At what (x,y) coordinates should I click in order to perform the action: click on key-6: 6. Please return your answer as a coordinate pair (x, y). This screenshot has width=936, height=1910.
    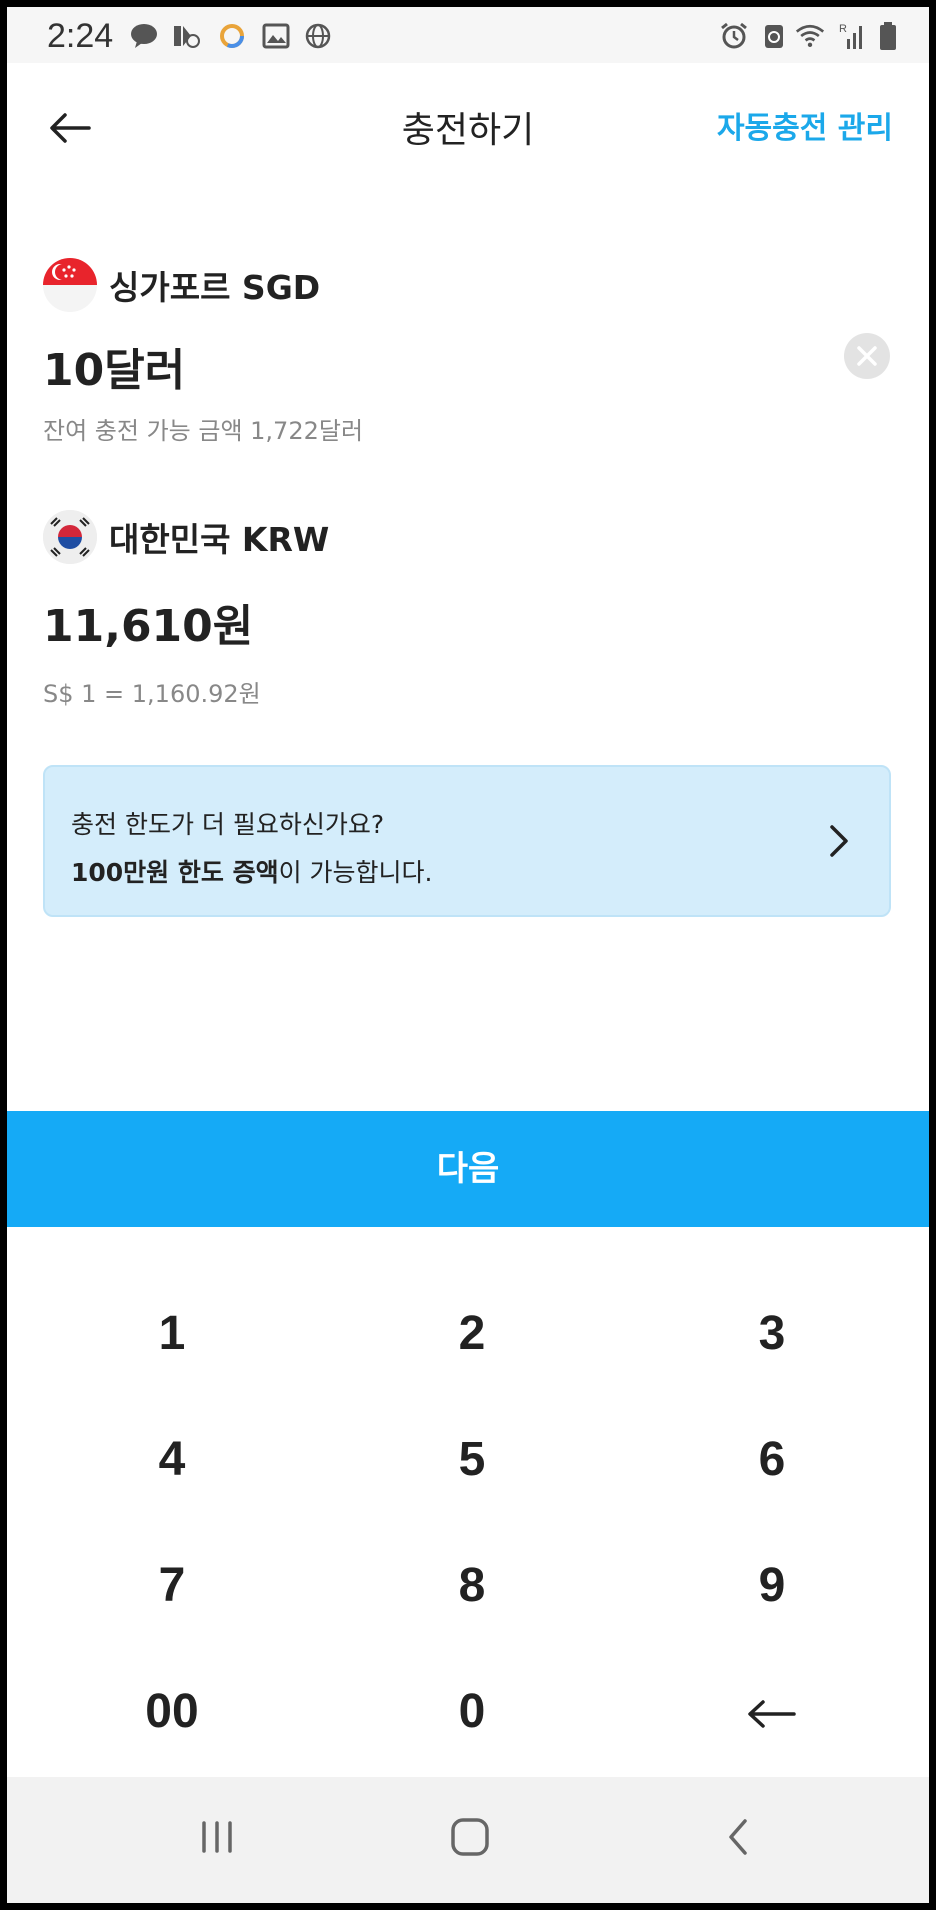
    Looking at the image, I should click on (772, 1460).